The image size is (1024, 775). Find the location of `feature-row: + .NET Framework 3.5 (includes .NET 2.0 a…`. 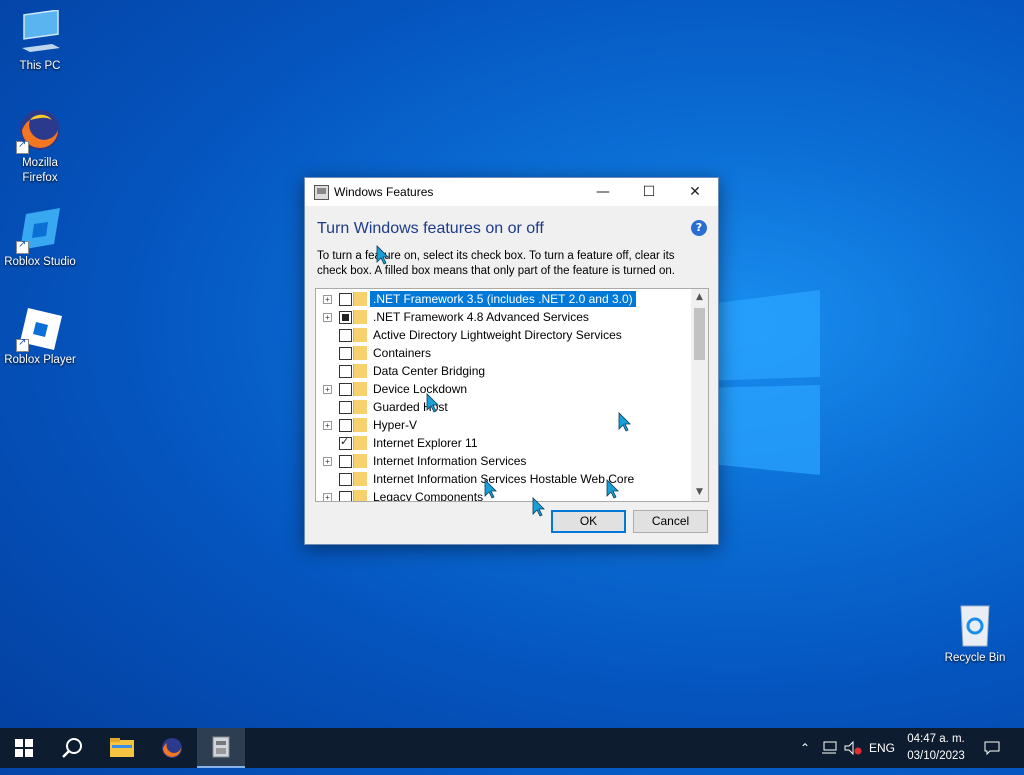

feature-row: + .NET Framework 3.5 (includes .NET 2.0 a… is located at coordinates (503, 299).